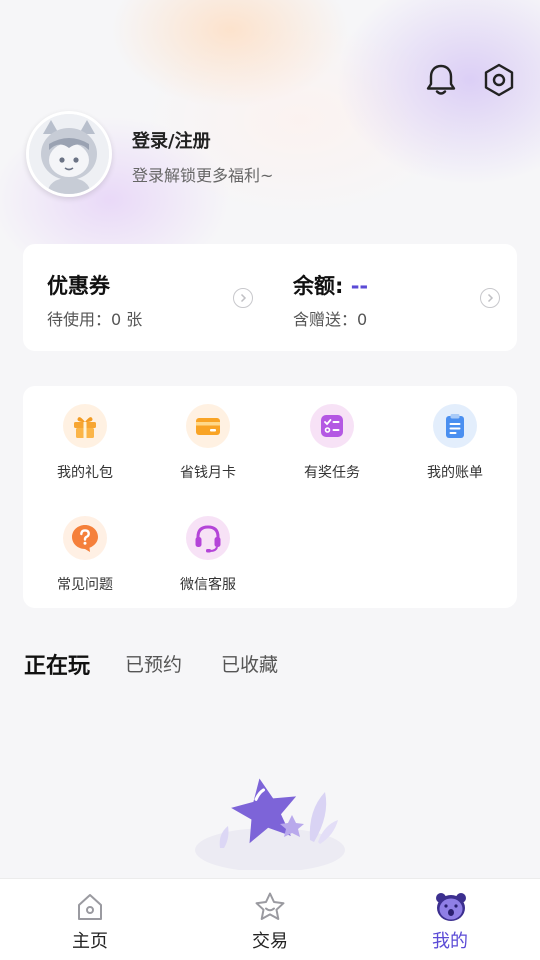 This screenshot has height=960, width=540. I want to click on nav-label-home: 主页, so click(90, 941).